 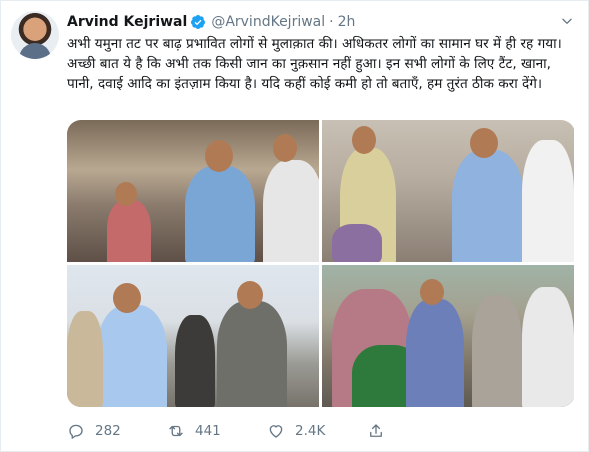 I want to click on reply-icon, so click(x=76, y=431).